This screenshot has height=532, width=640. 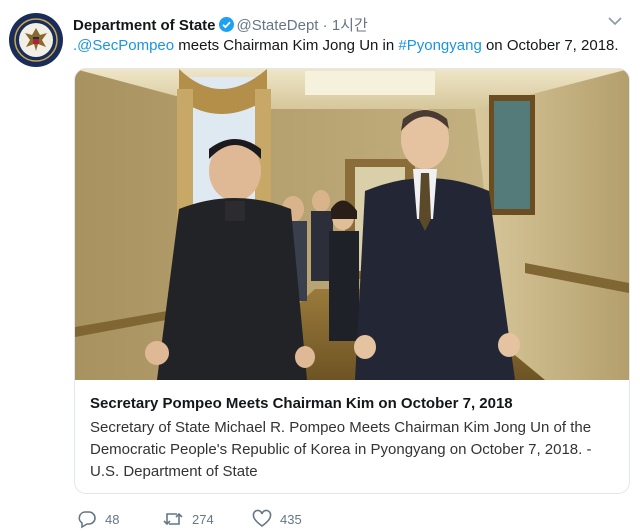 I want to click on retweet-count: 274, so click(x=203, y=519).